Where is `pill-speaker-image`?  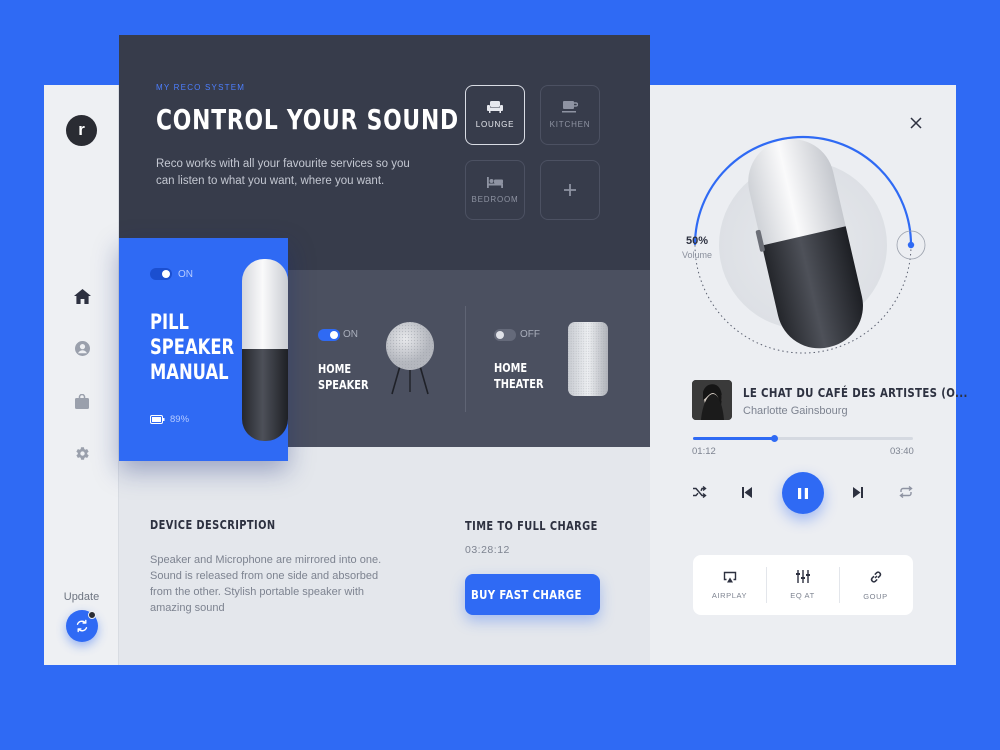
pill-speaker-image is located at coordinates (265, 350).